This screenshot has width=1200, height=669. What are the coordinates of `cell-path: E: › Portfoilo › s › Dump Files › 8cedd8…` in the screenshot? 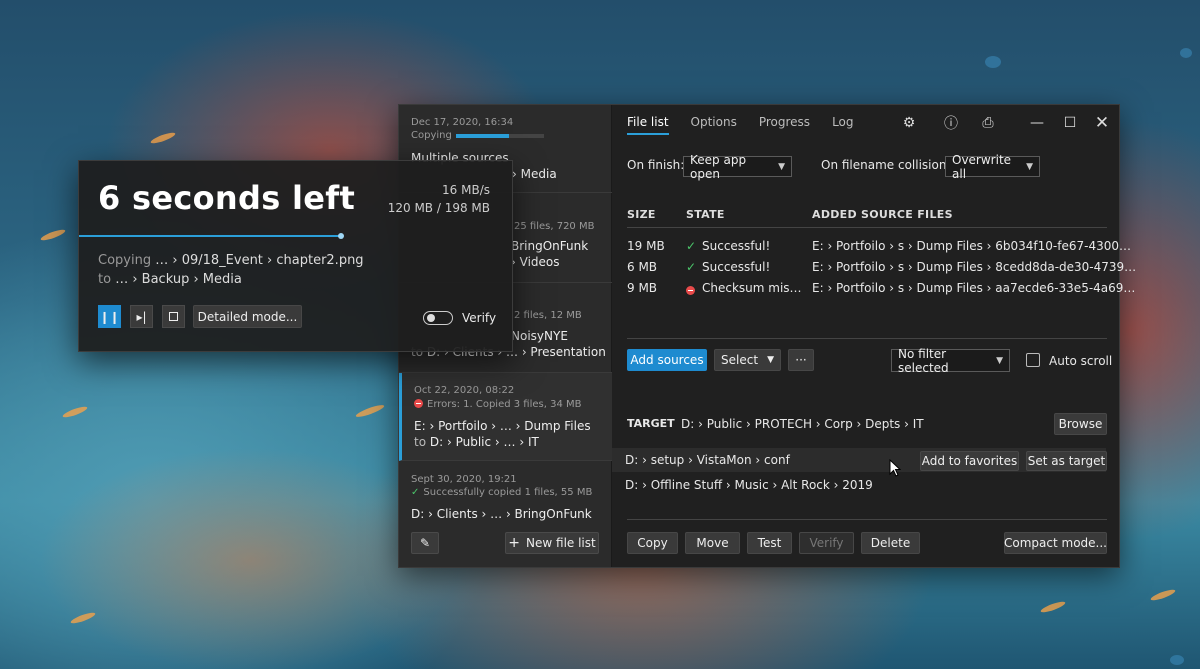 It's located at (974, 267).